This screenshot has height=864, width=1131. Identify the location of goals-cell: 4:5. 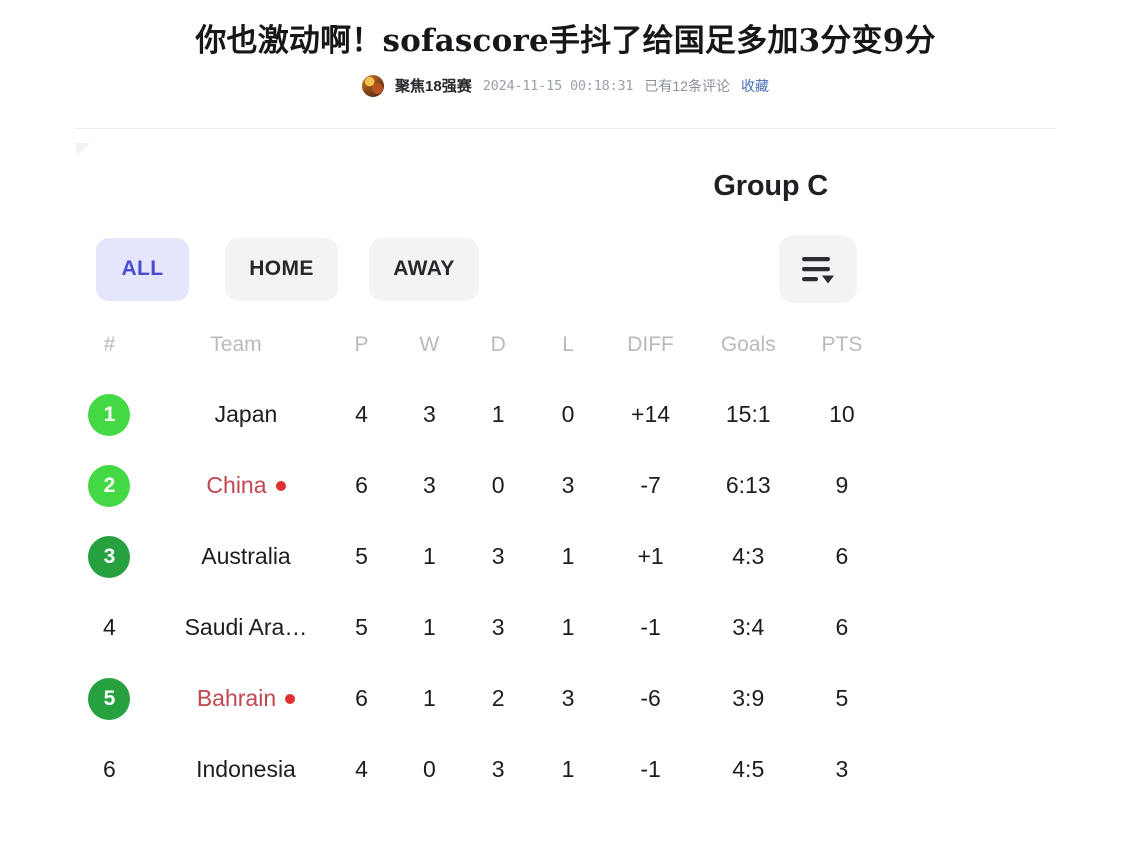
(748, 769).